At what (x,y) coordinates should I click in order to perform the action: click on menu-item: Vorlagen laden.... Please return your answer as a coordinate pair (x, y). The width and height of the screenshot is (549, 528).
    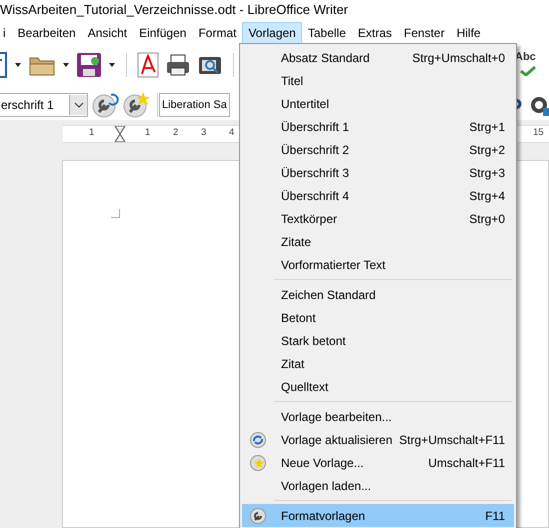
    Looking at the image, I should click on (378, 485).